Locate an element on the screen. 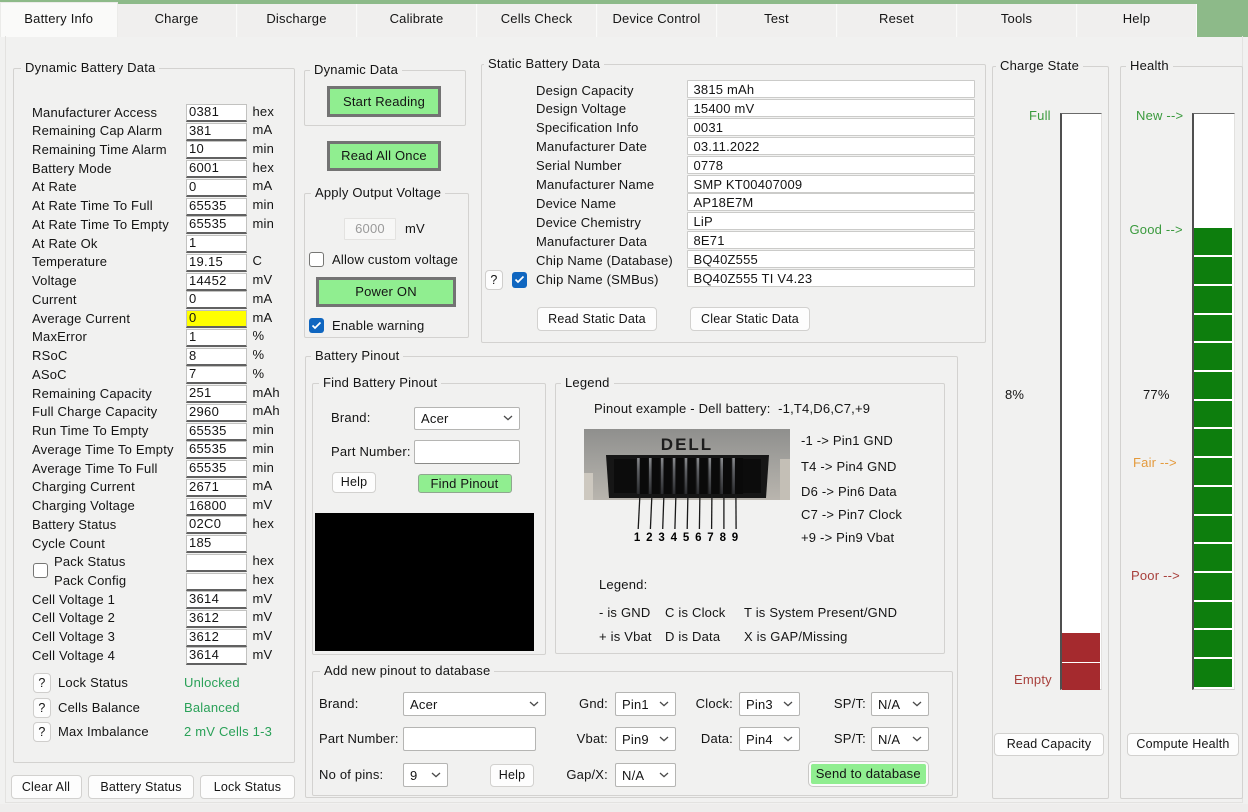 The height and width of the screenshot is (812, 1248). svg-text: 5 is located at coordinates (686, 537).